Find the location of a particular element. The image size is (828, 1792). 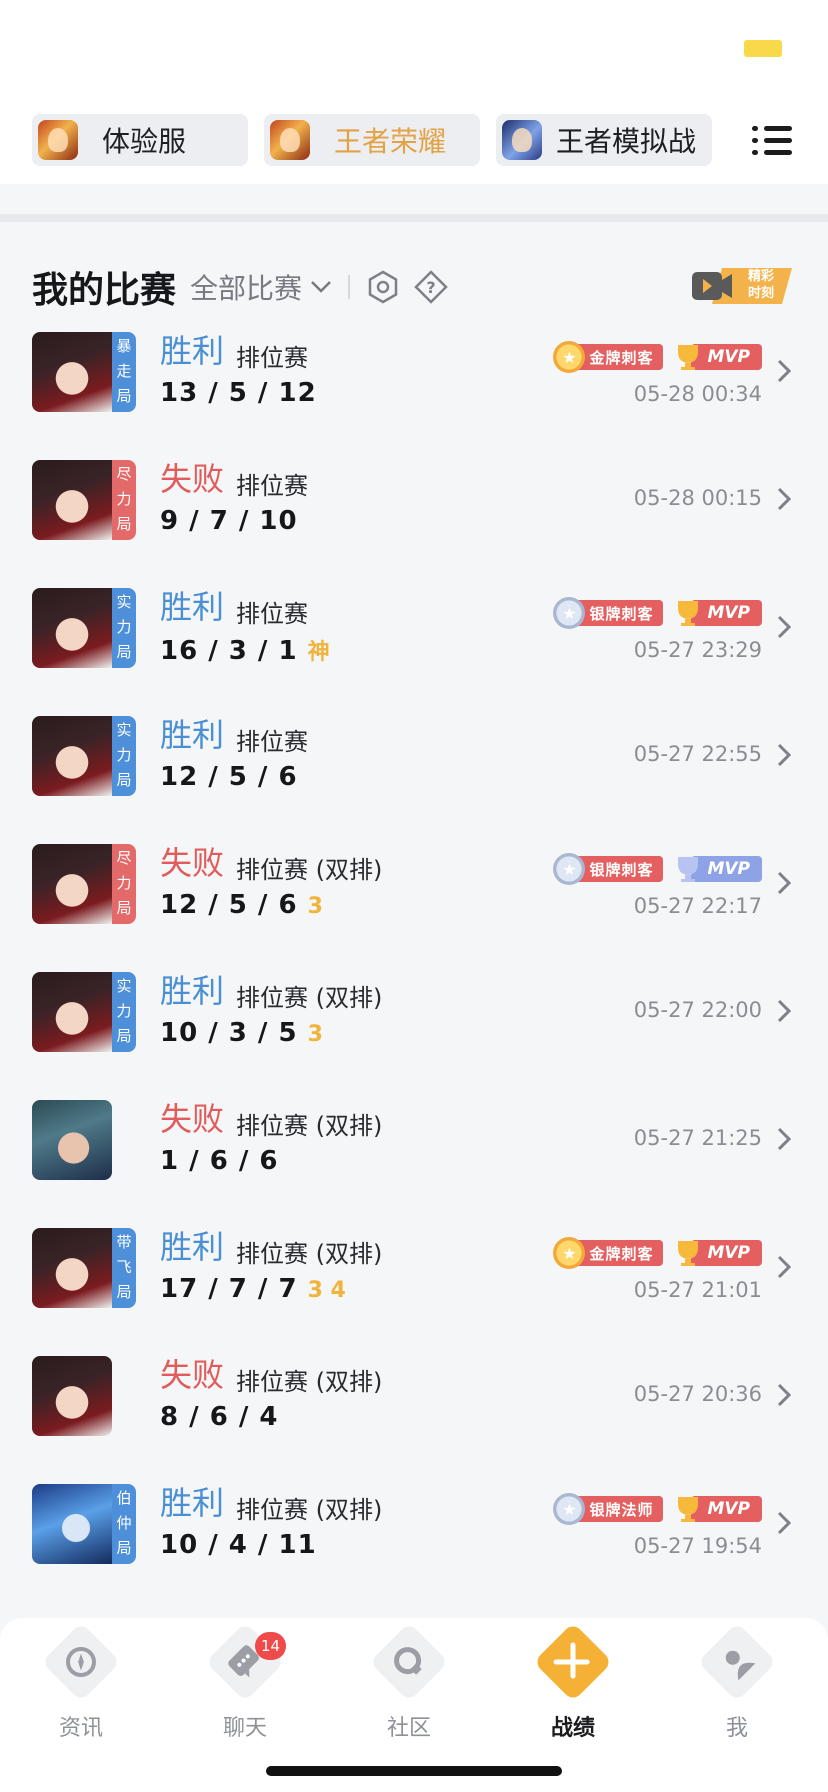

nav-label: 社区 is located at coordinates (408, 1728).